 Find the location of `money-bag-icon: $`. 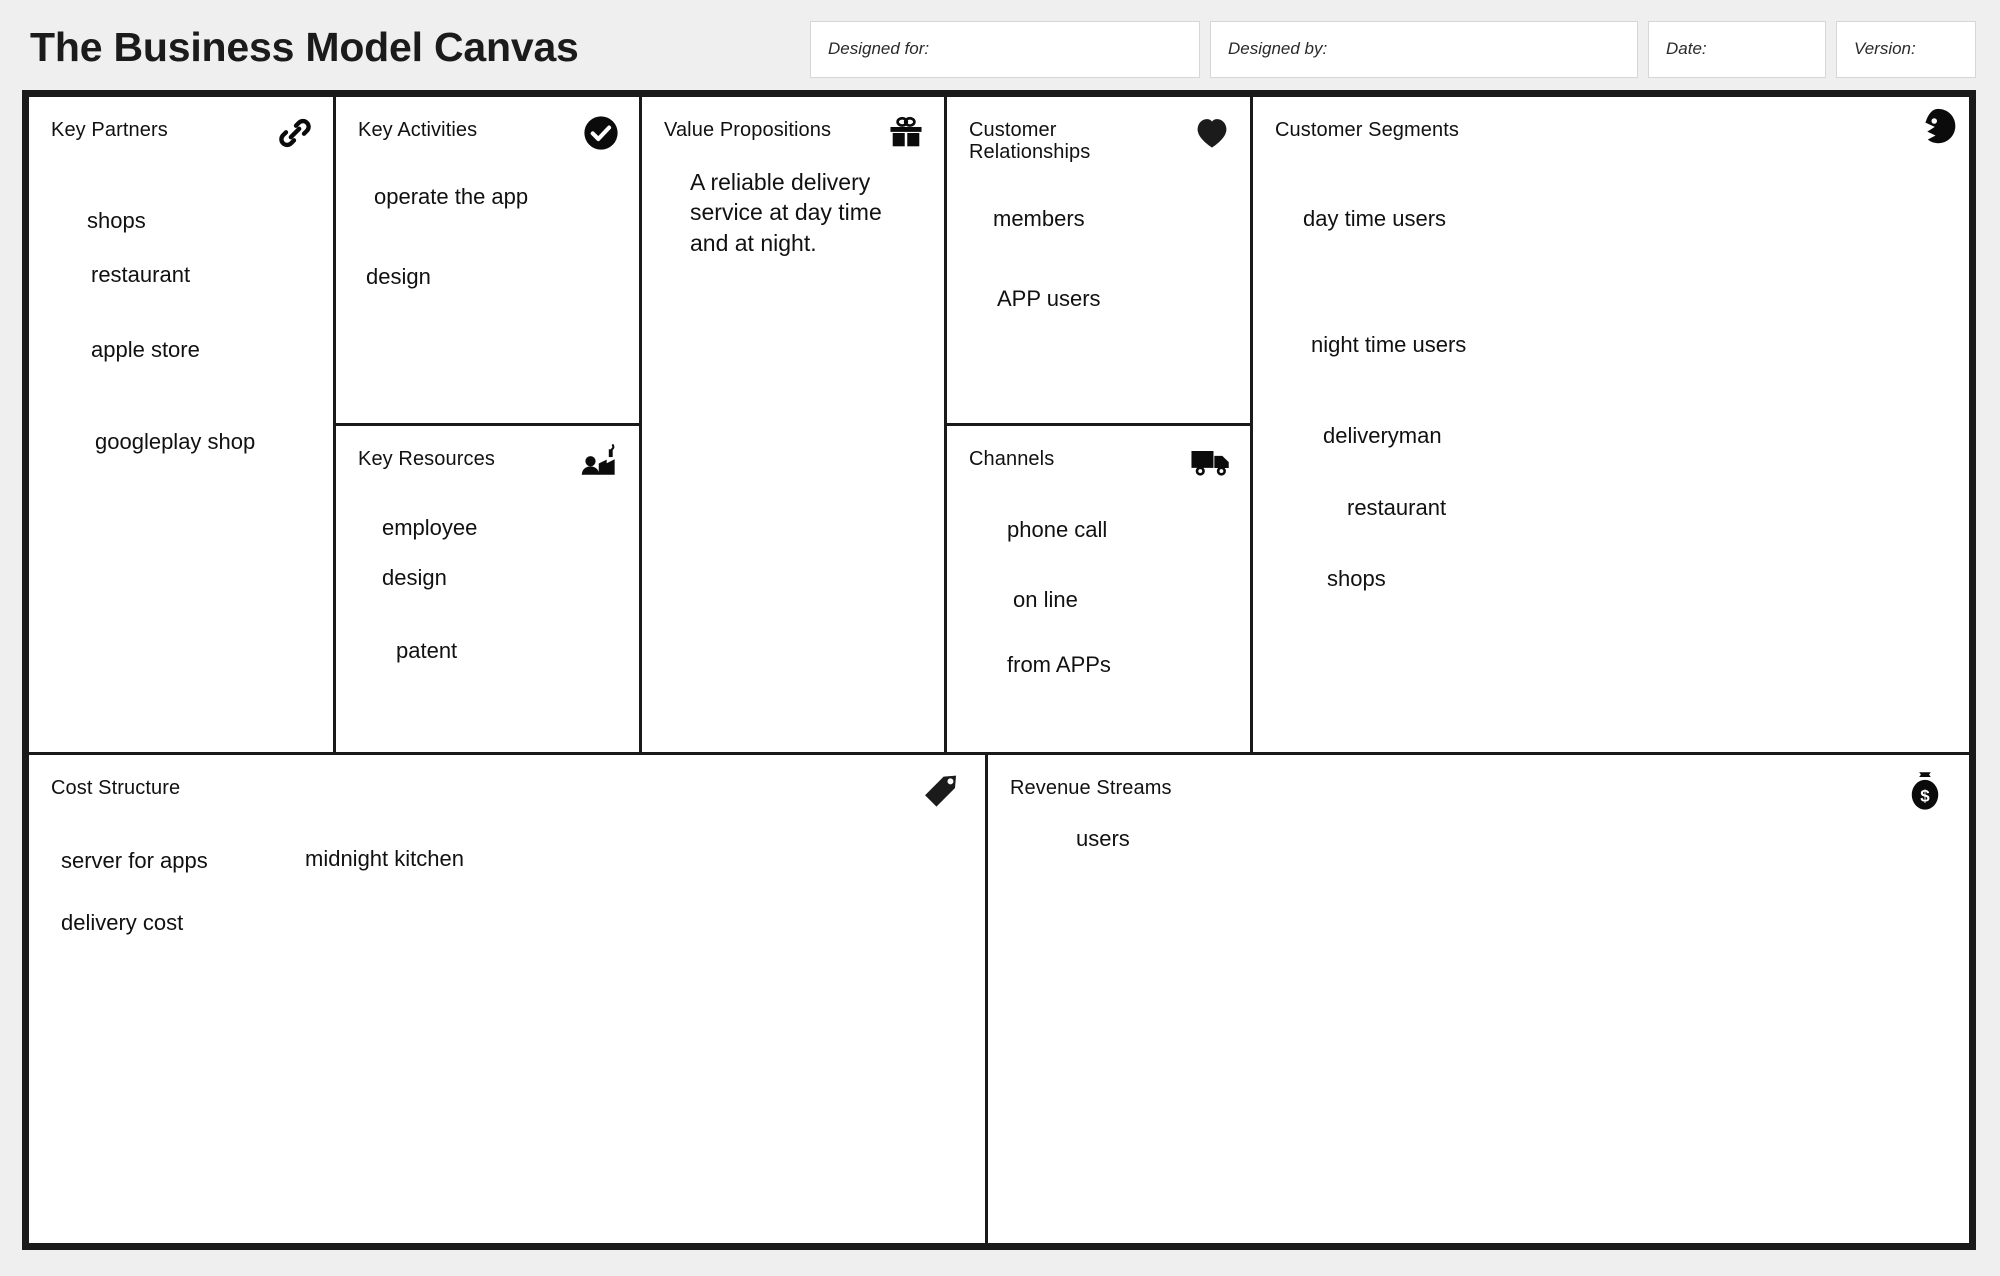

money-bag-icon: $ is located at coordinates (1925, 791).